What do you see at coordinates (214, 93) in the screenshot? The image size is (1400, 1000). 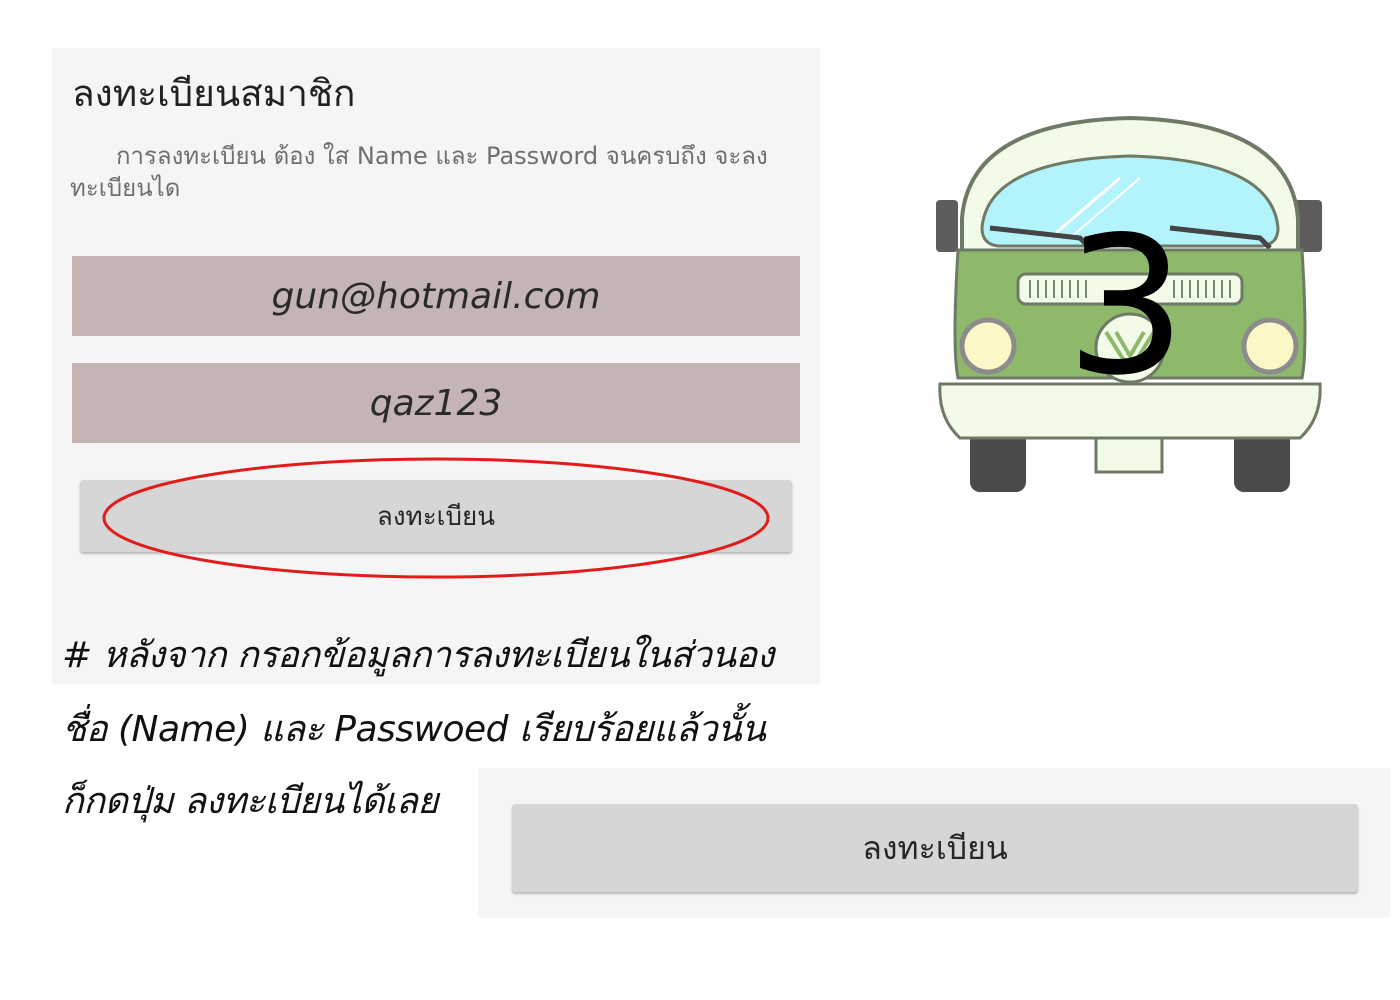 I see `page-title: ลงทะเบียนสมาชิก` at bounding box center [214, 93].